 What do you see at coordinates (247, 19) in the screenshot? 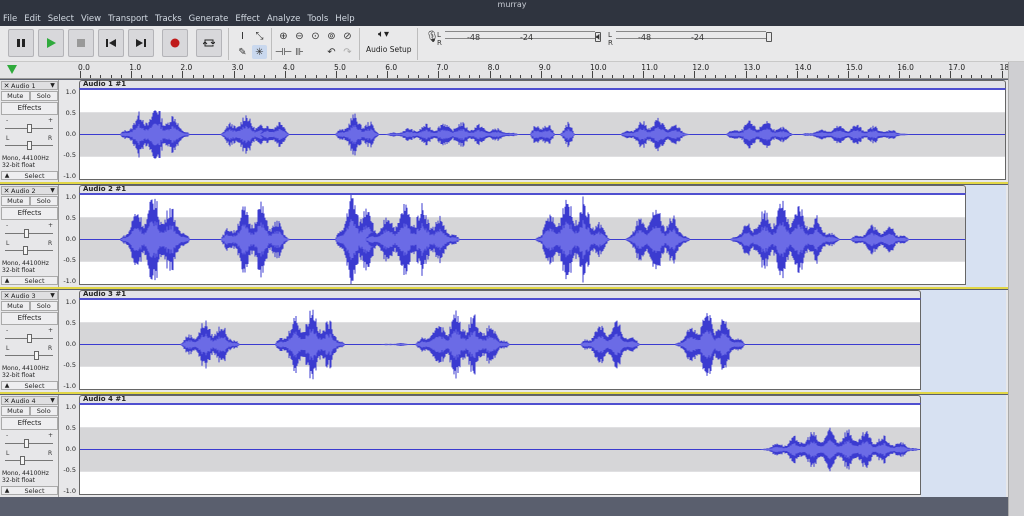
I see `menu-effect: Effect` at bounding box center [247, 19].